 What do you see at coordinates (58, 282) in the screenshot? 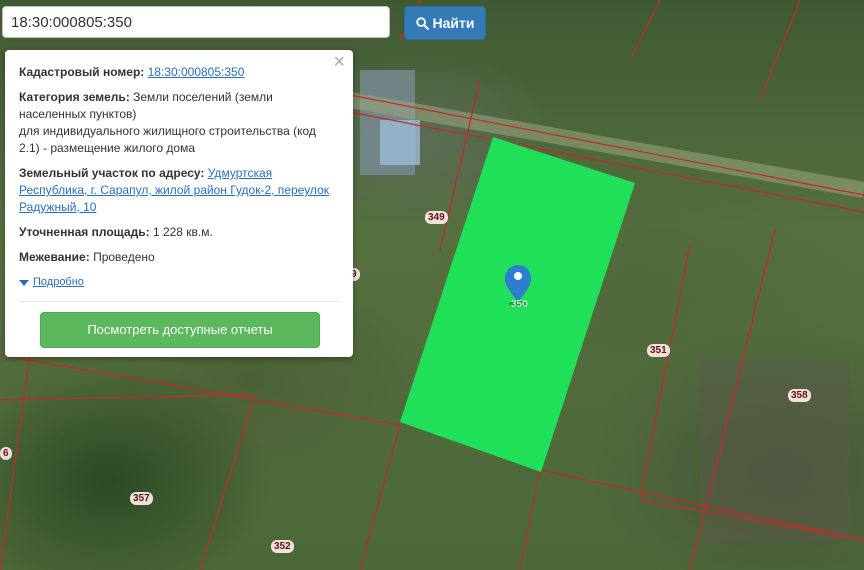
I see `details-link: Подробно` at bounding box center [58, 282].